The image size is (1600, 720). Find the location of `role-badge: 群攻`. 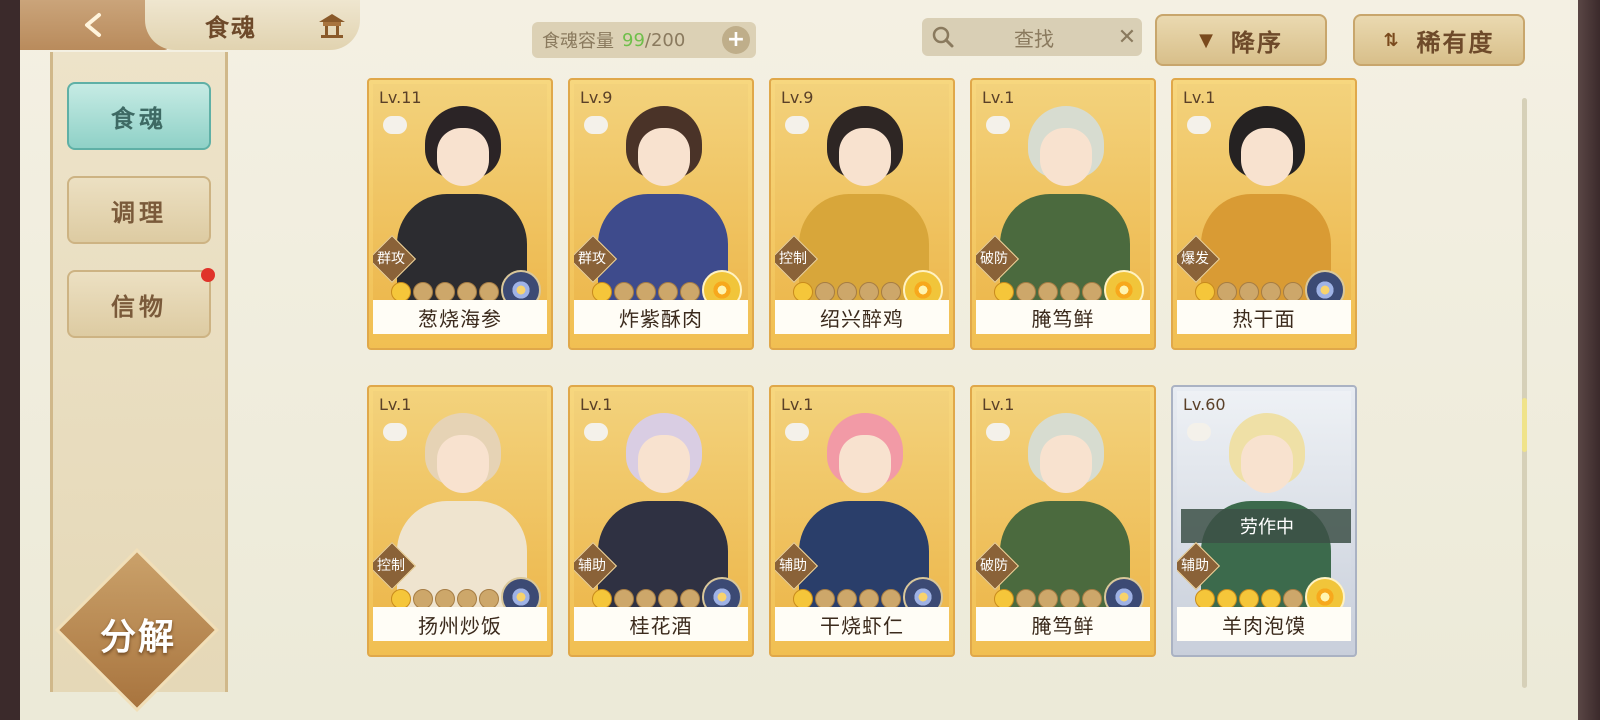

role-badge: 群攻 is located at coordinates (395, 259).